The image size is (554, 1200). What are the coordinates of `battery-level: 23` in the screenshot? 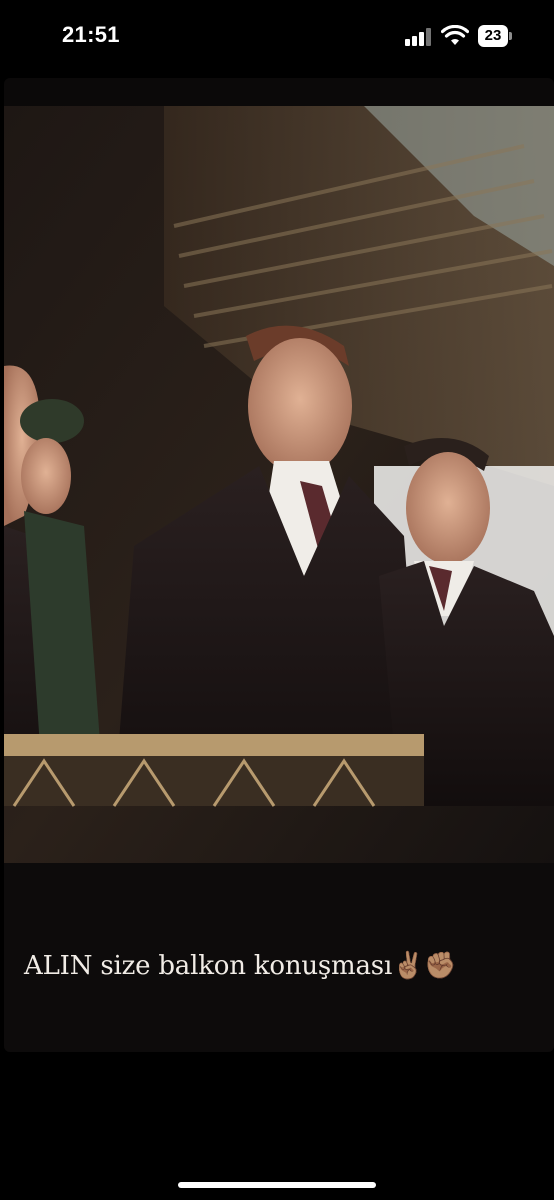 It's located at (493, 36).